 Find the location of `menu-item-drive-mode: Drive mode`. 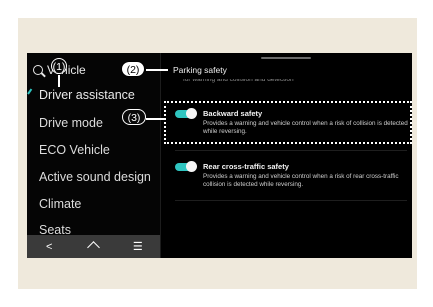

menu-item-drive-mode: Drive mode is located at coordinates (71, 123).